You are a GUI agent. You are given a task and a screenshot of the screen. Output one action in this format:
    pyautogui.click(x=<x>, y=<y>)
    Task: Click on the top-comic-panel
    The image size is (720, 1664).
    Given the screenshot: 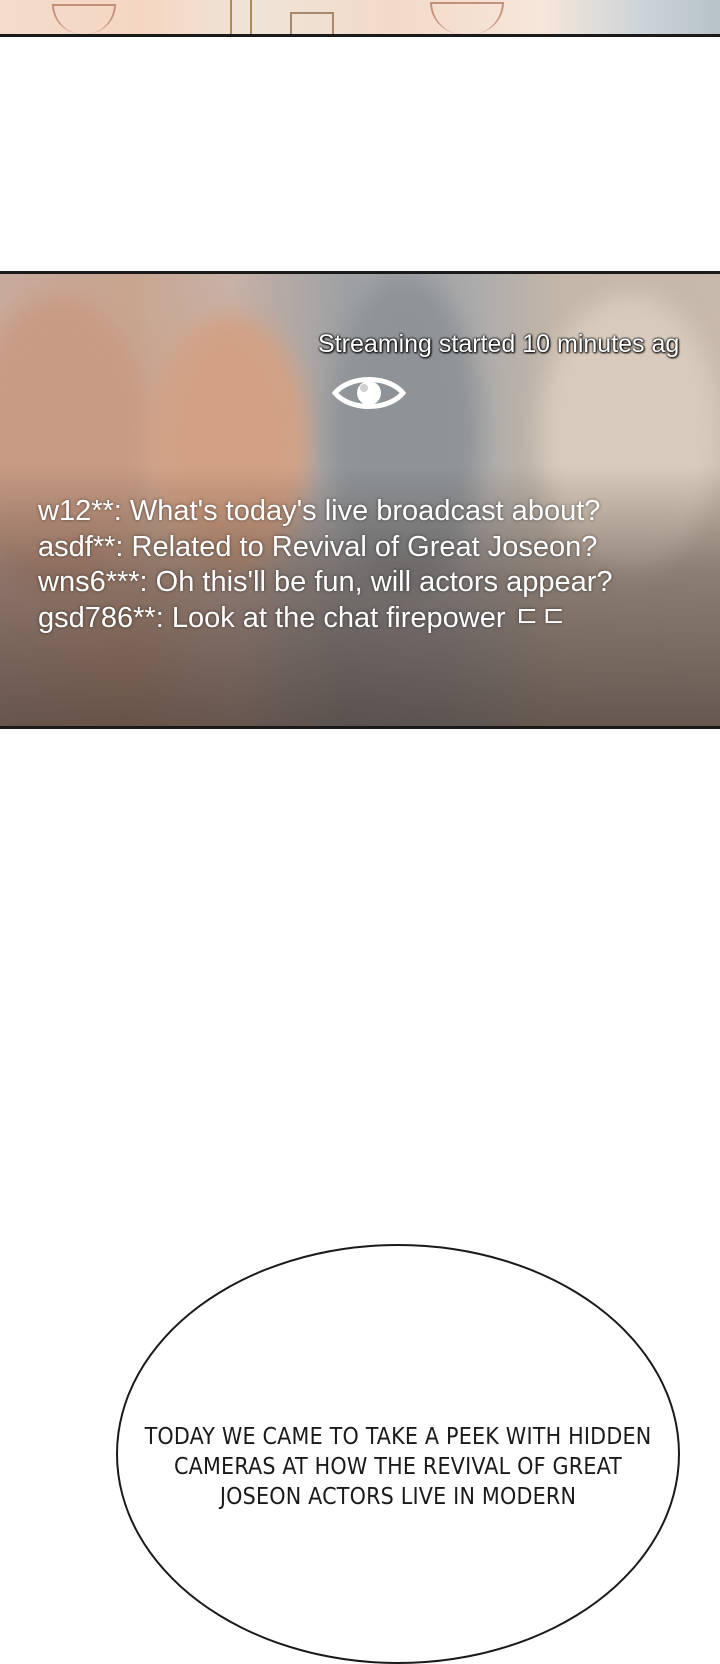 What is the action you would take?
    pyautogui.click(x=360, y=18)
    